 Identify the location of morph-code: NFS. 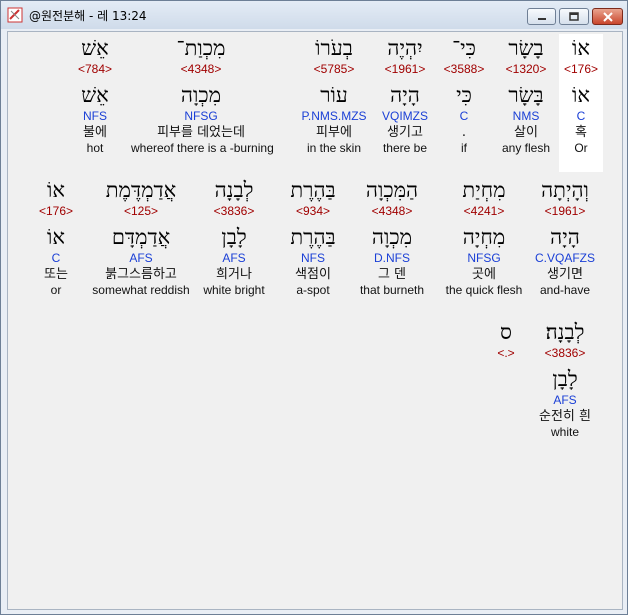
(95, 116).